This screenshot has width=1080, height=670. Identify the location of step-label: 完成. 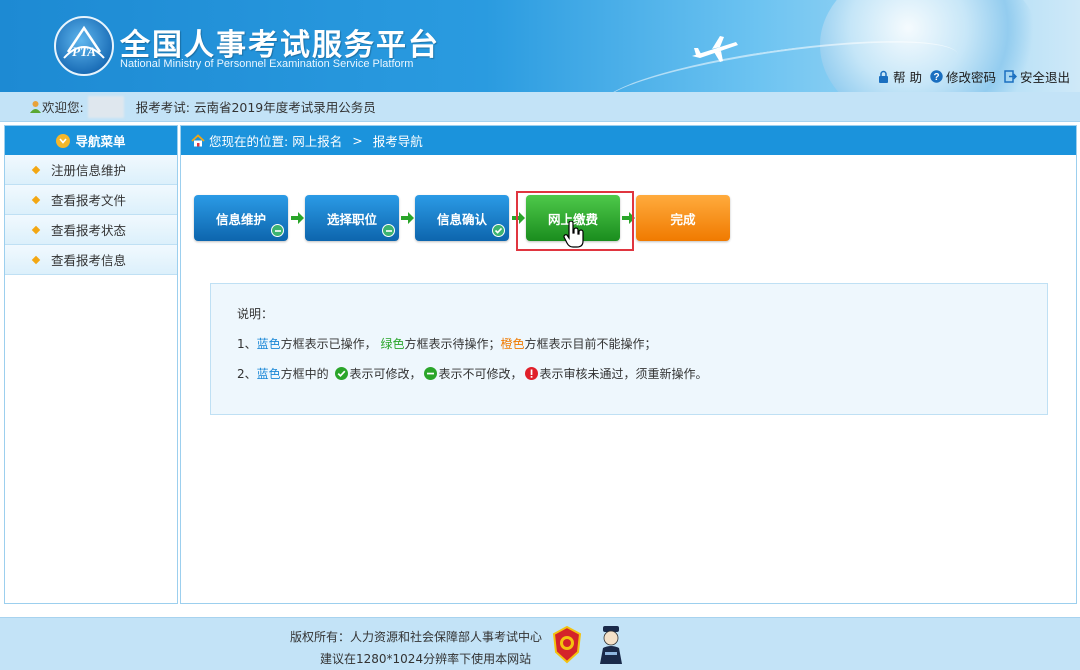
(683, 219).